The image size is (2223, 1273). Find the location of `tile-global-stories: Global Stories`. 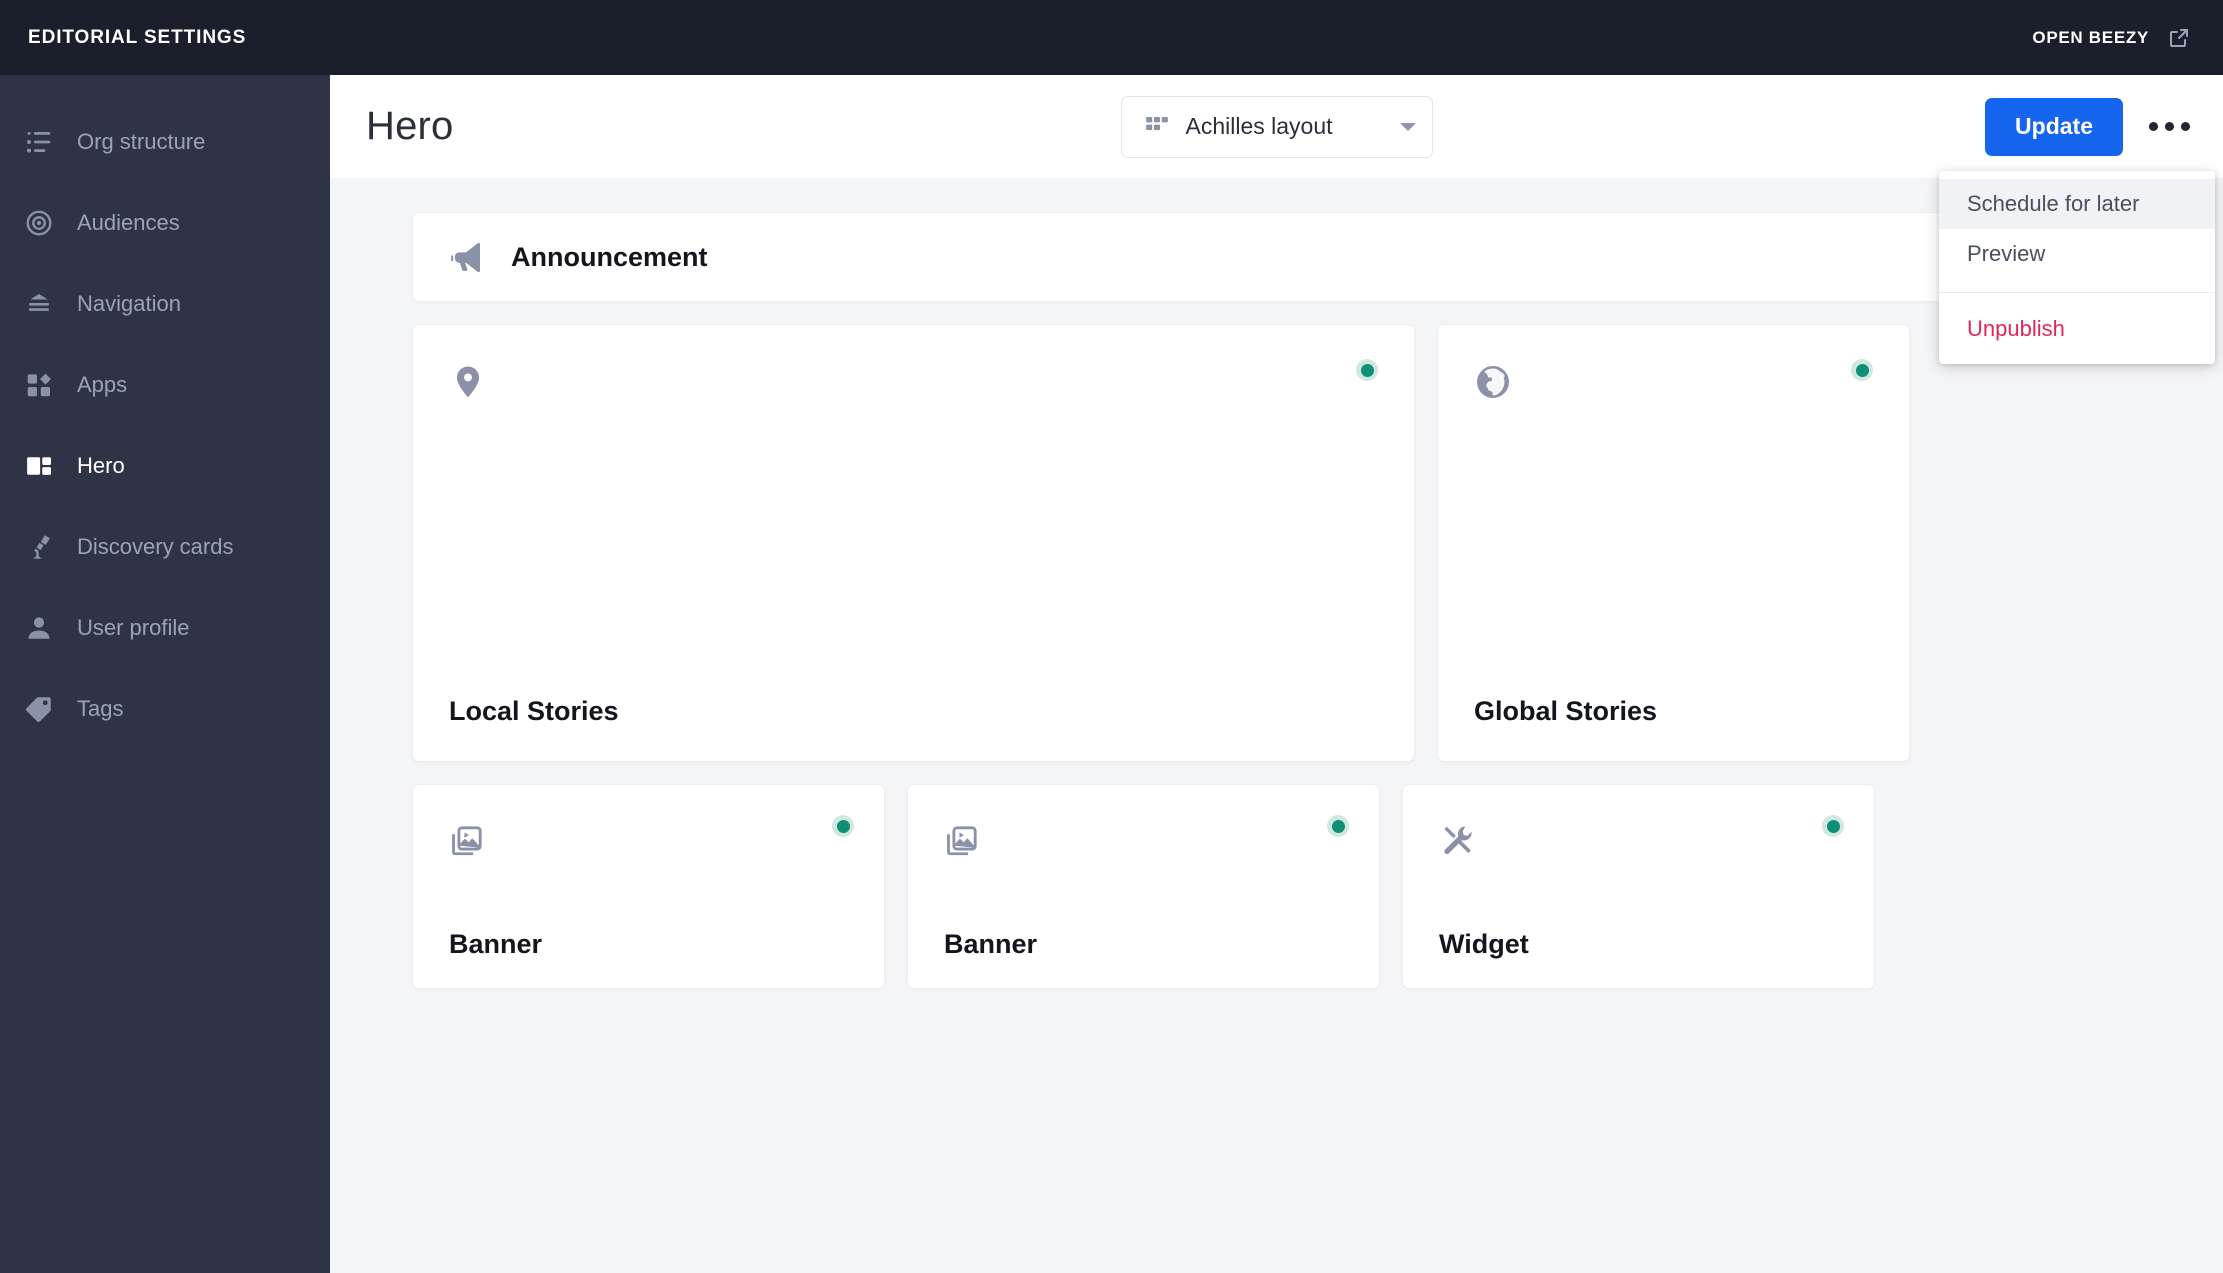

tile-global-stories: Global Stories is located at coordinates (1673, 543).